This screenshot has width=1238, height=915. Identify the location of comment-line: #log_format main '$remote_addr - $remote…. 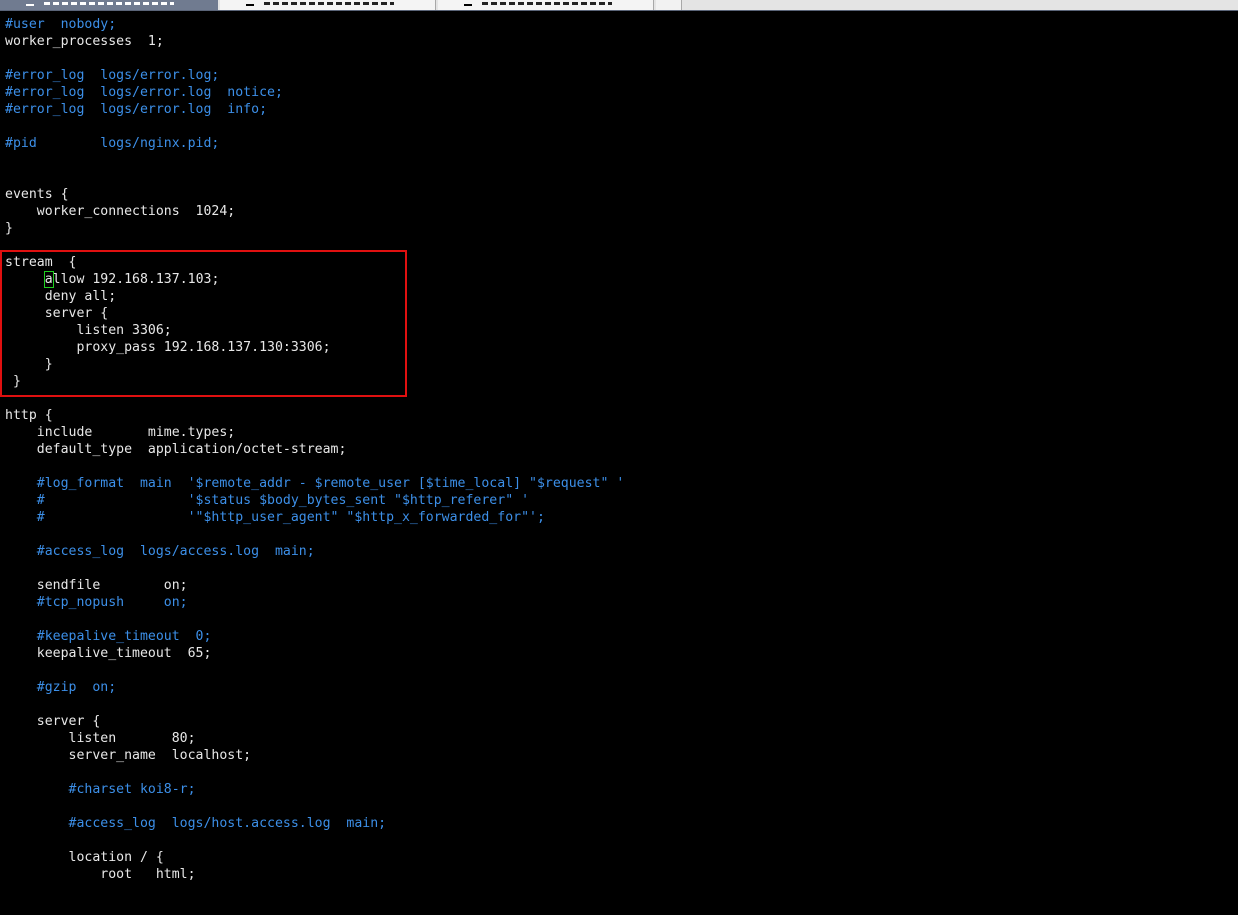
(315, 483).